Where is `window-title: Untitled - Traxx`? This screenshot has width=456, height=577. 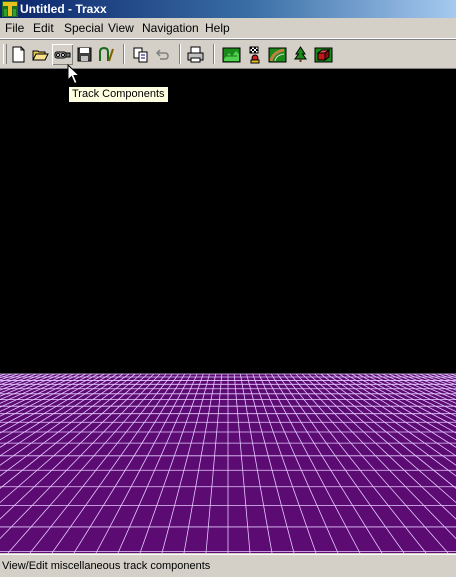
window-title: Untitled - Traxx is located at coordinates (63, 9).